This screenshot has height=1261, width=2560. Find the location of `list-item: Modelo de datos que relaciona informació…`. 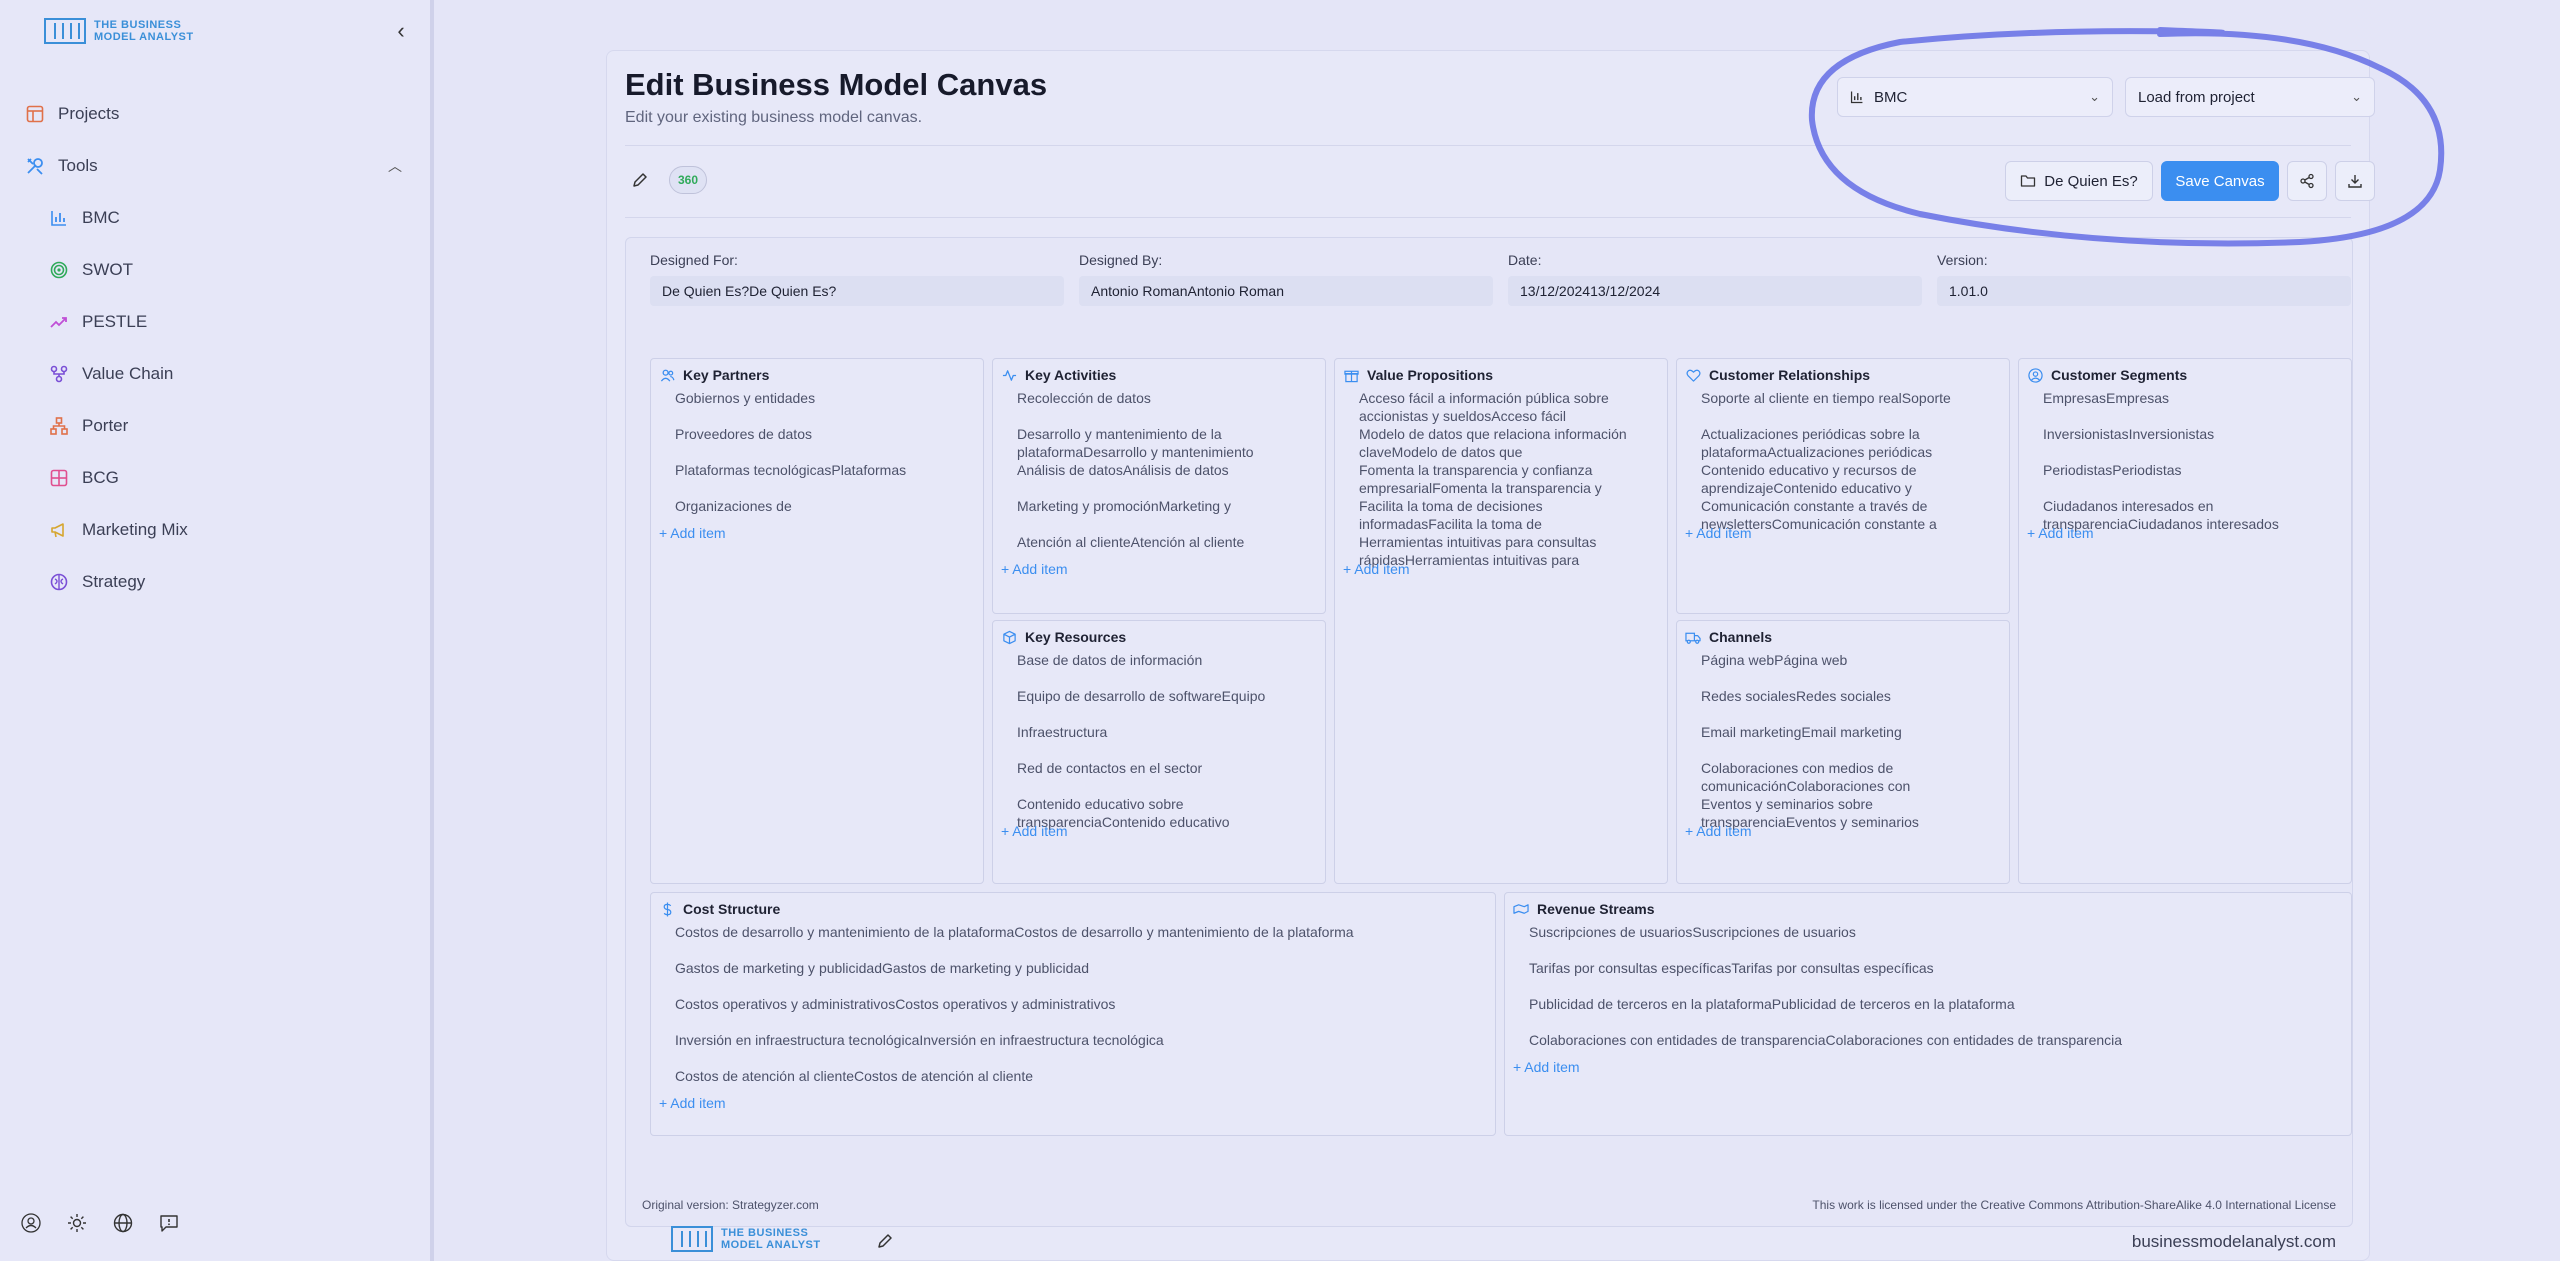

list-item: Modelo de datos que relaciona informació… is located at coordinates (1513, 443).